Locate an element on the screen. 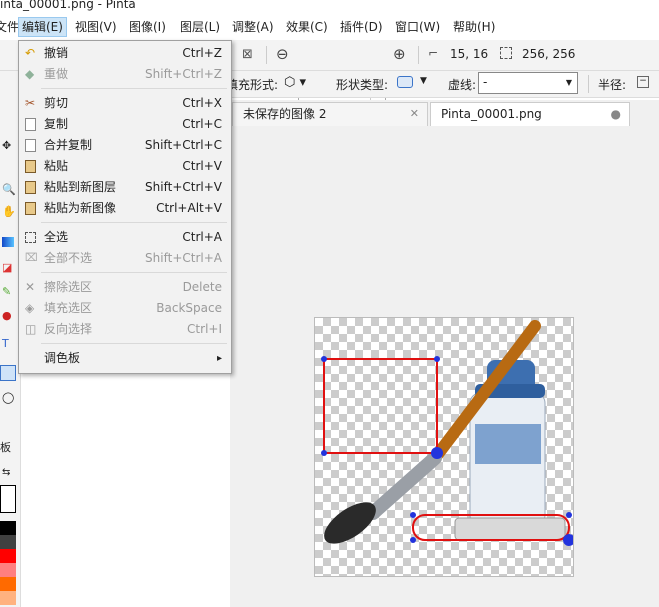 This screenshot has height=607, width=659. paste-image-icon is located at coordinates (30, 208).